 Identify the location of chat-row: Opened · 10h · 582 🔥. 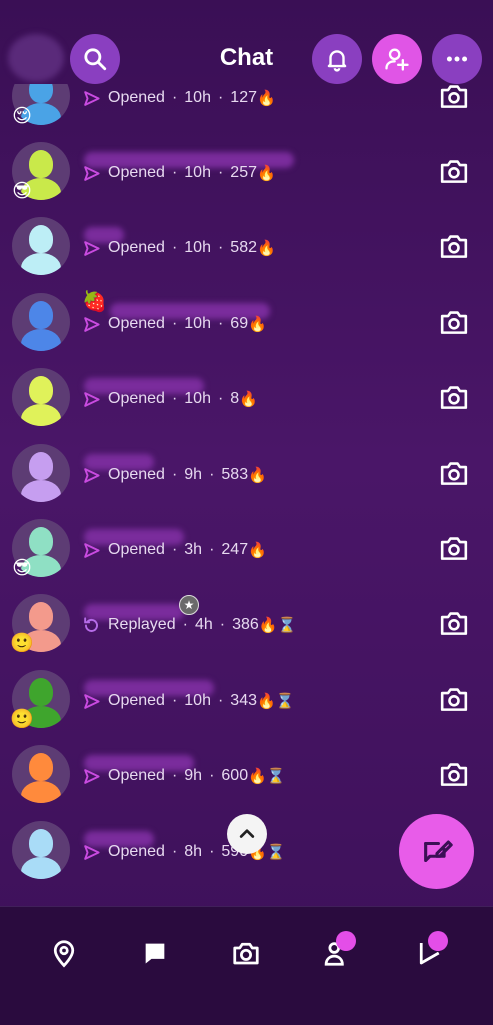
(246, 254).